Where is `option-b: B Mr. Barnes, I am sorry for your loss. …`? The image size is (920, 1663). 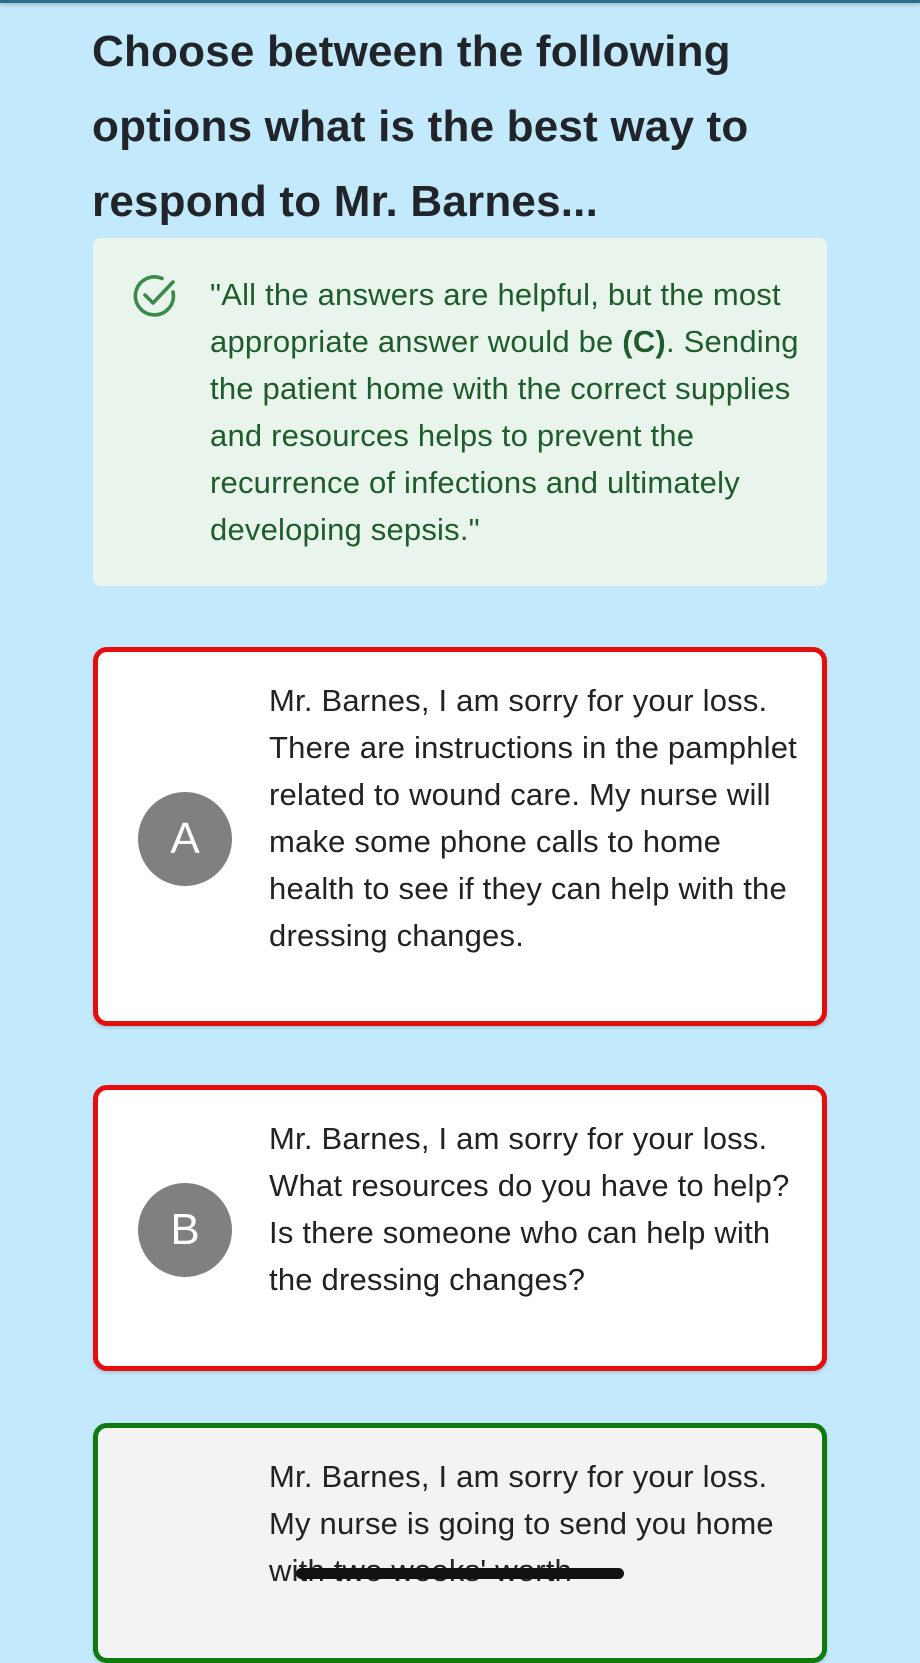
option-b: B Mr. Barnes, I am sorry for your loss. … is located at coordinates (460, 1228).